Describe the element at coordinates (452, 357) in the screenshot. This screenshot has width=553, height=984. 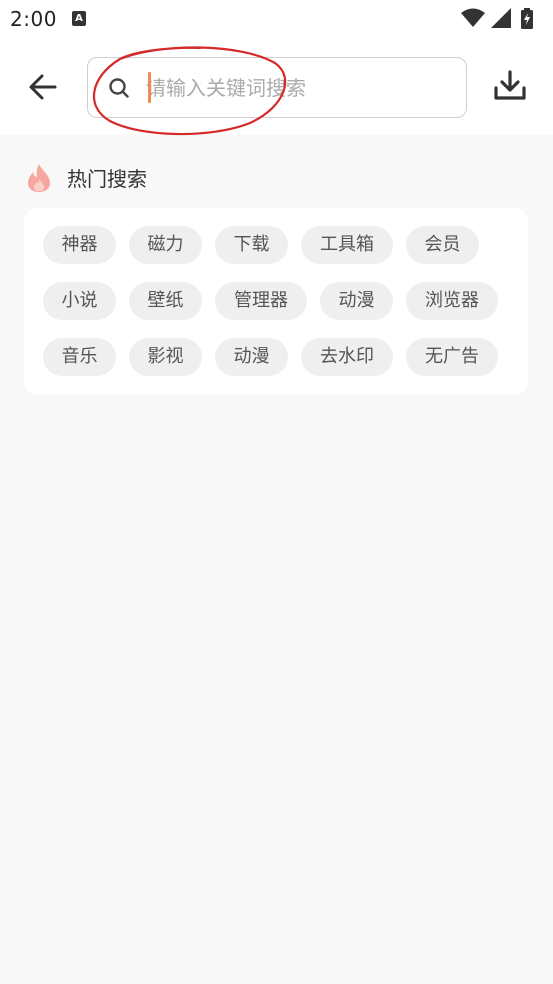
I see `hot-tag: 无广告` at that location.